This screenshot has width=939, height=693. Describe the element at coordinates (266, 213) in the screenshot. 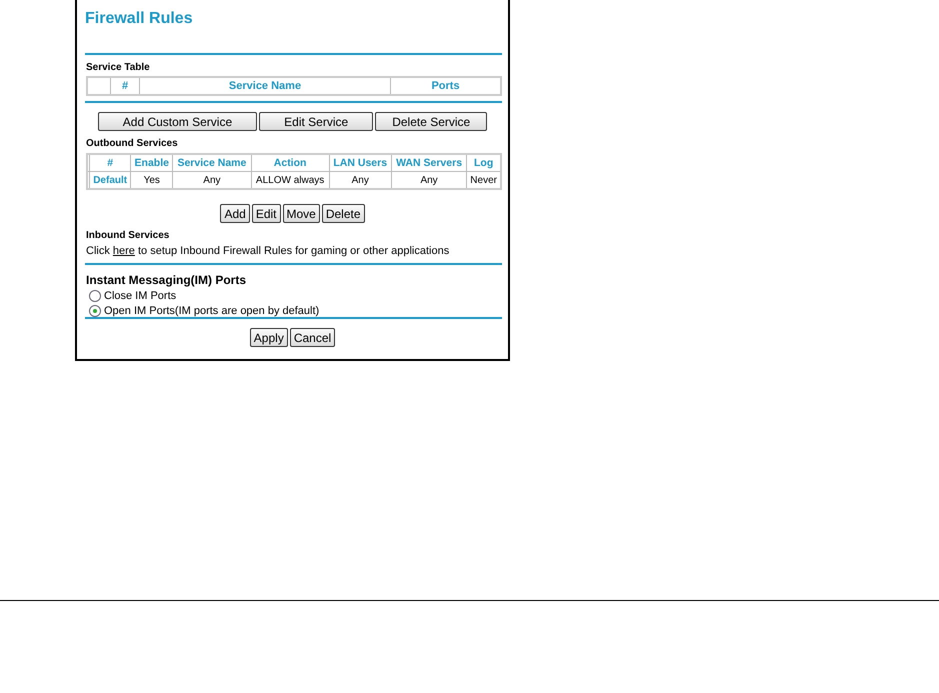

I see `button: Edit` at that location.